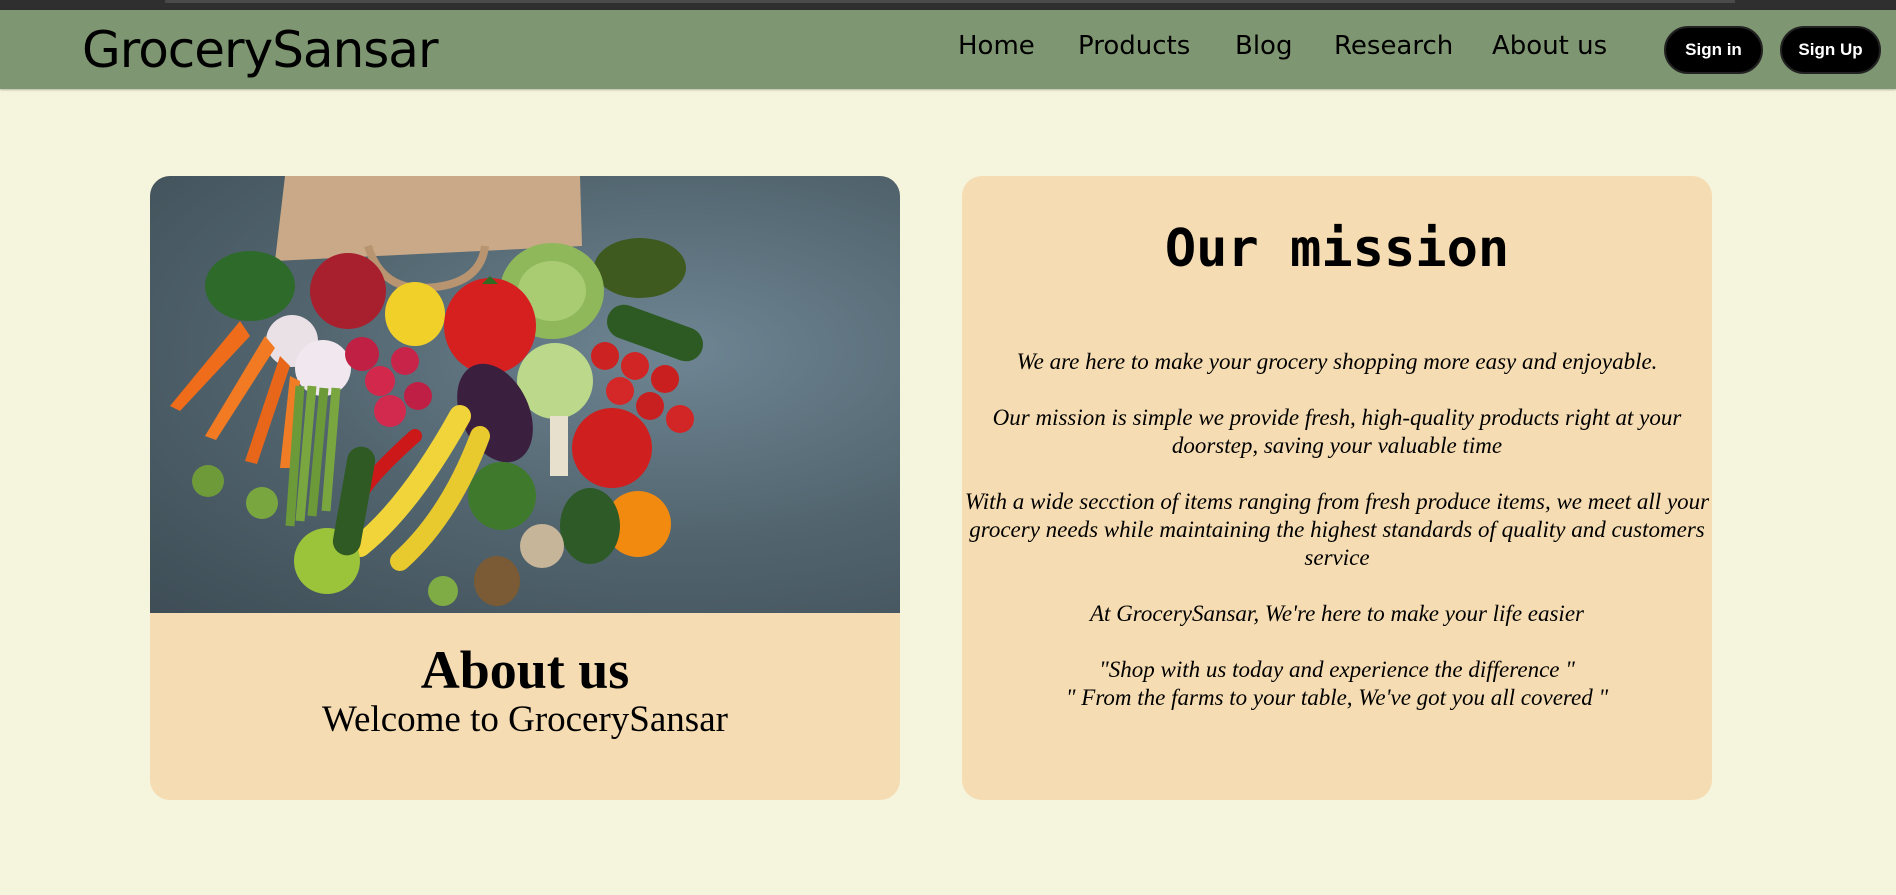  What do you see at coordinates (525, 719) in the screenshot?
I see `about-subtitle: Welcome to GrocerySansar` at bounding box center [525, 719].